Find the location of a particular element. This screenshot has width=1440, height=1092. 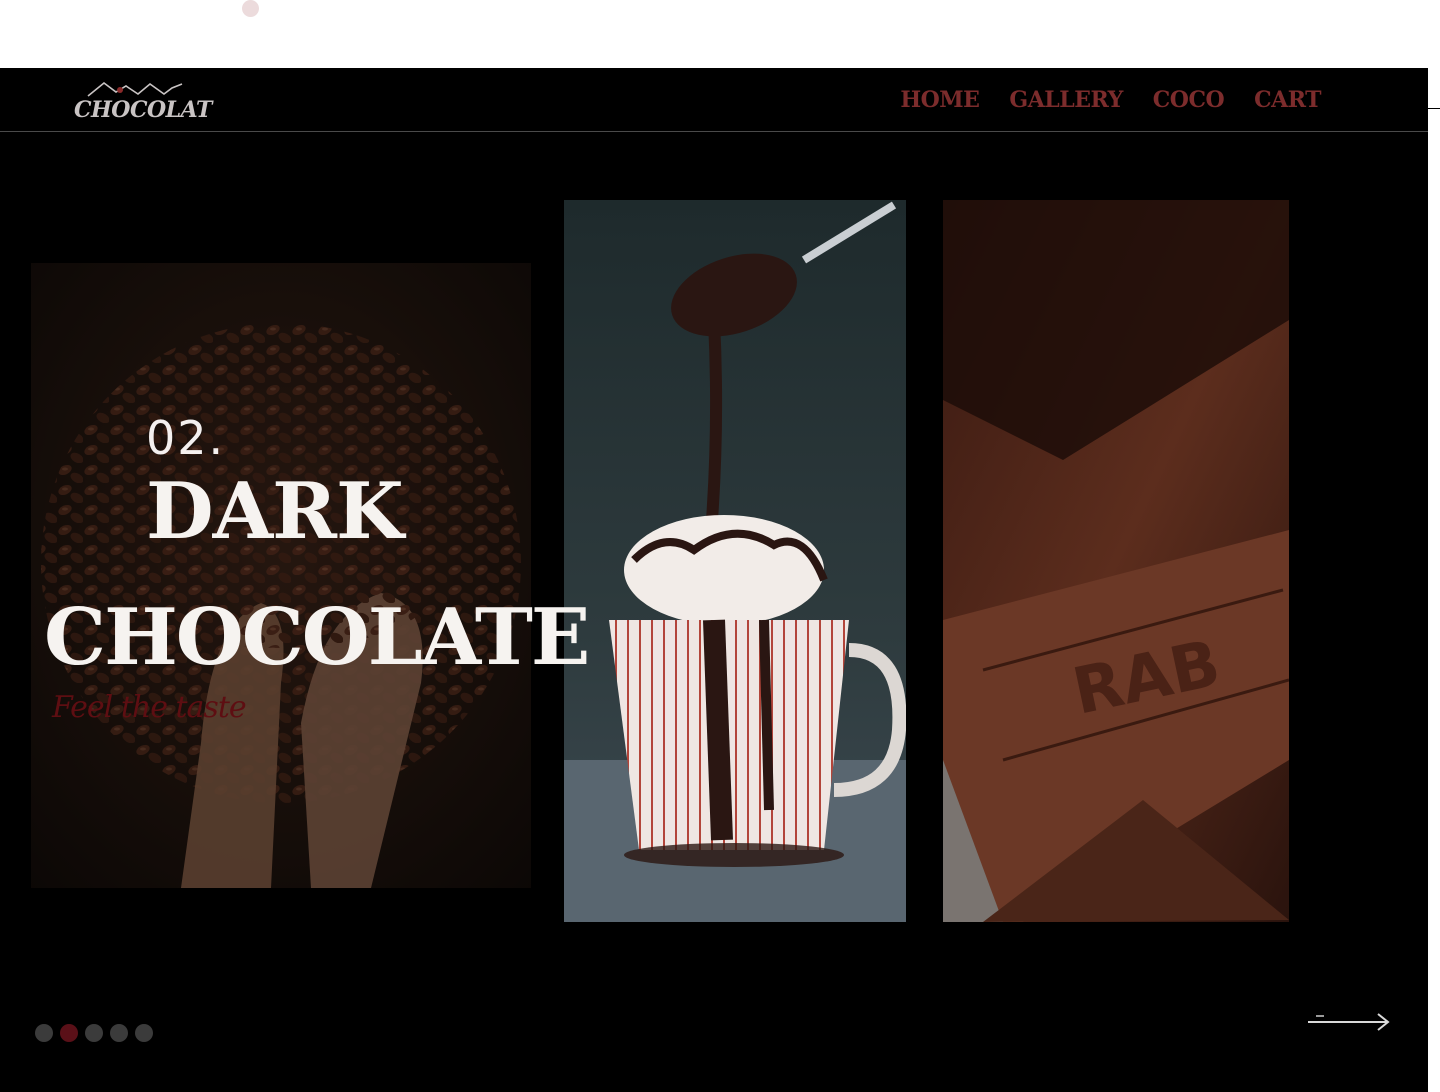

nav-cart: CART is located at coordinates (1287, 100).